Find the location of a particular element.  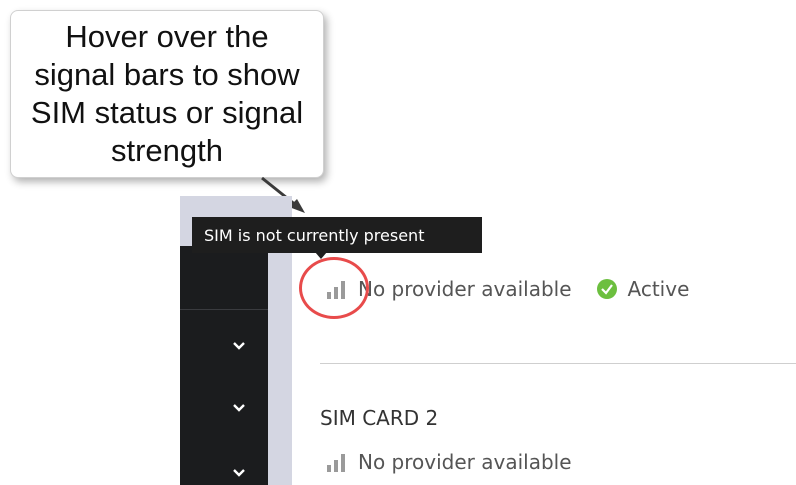

tooltip-pointer is located at coordinates (321, 255).